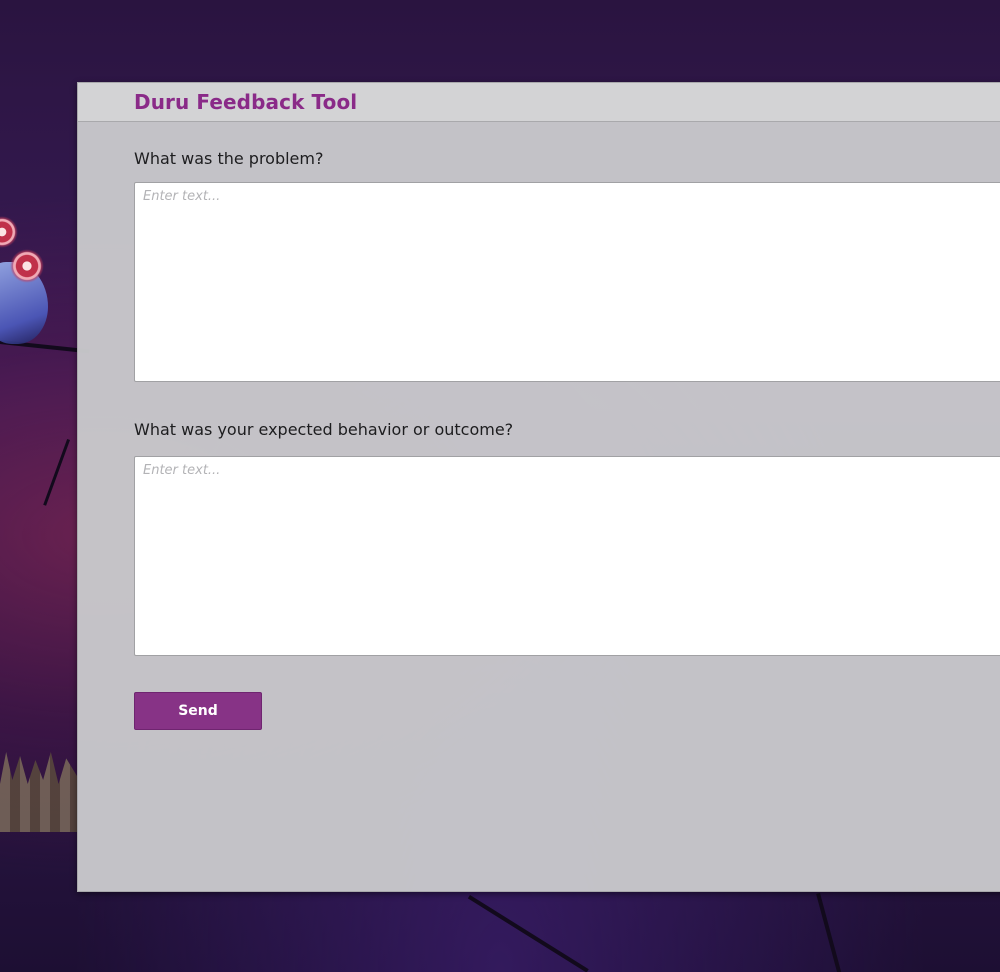  I want to click on dialog-header: Duru Feedback Tool, so click(539, 102).